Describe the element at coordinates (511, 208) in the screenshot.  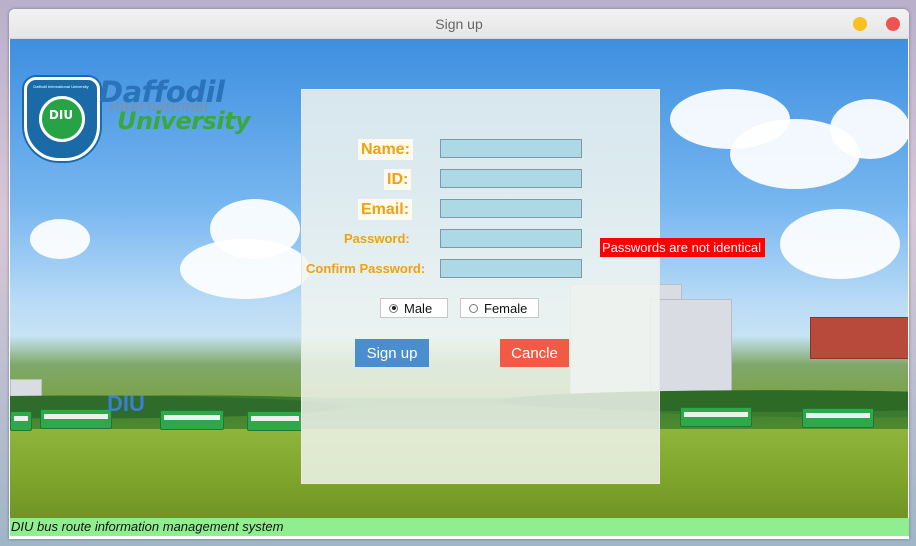
I see `email-input` at that location.